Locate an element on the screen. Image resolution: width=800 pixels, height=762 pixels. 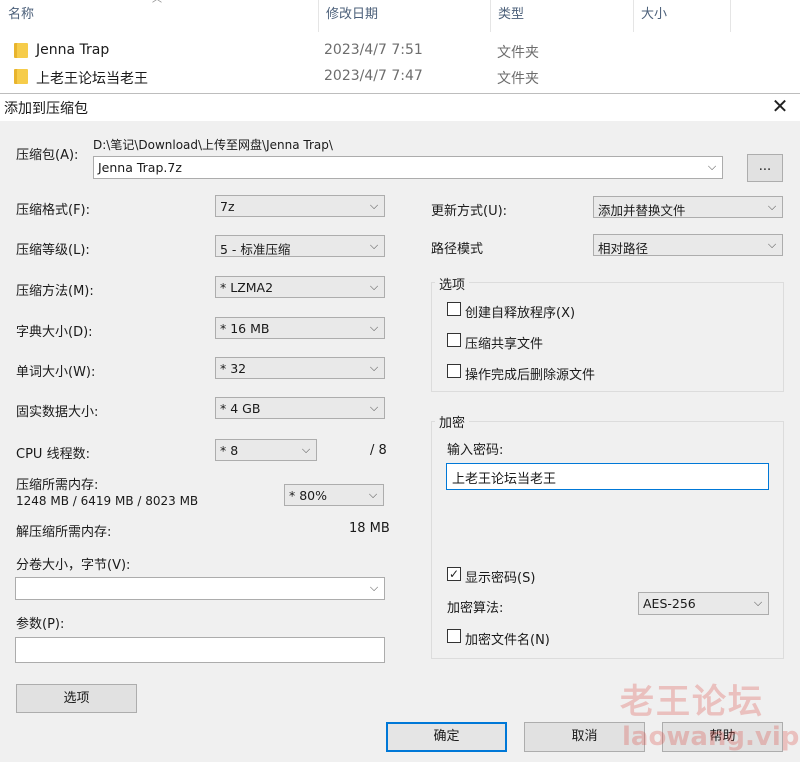
file-date: 2023/4/7 7:51 is located at coordinates (373, 50).